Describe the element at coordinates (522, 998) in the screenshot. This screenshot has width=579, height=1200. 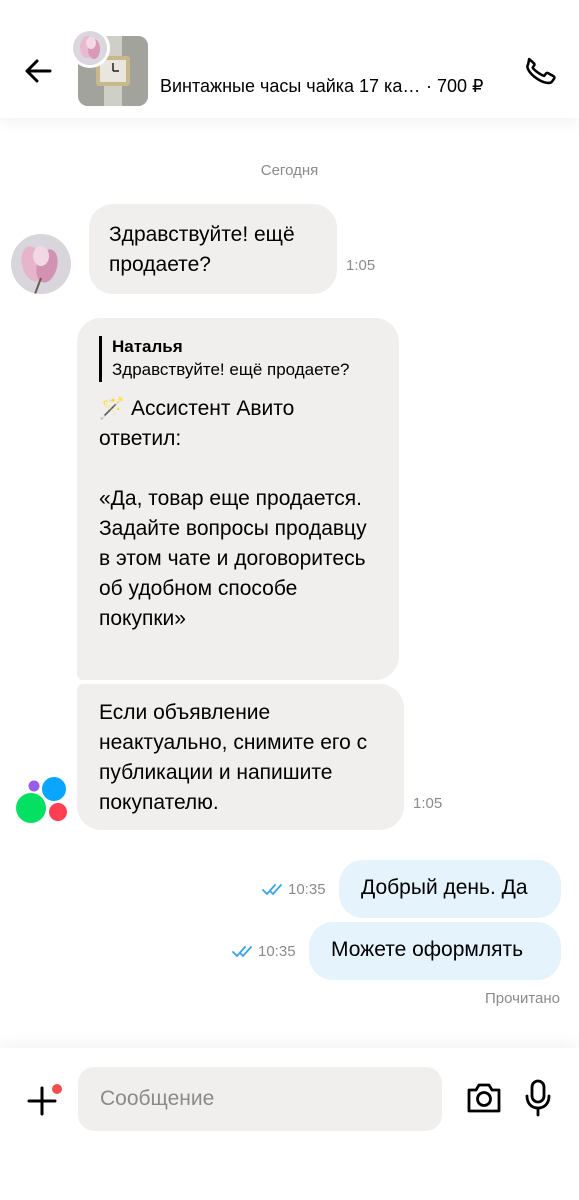
I see `read-status: Прочитано` at that location.